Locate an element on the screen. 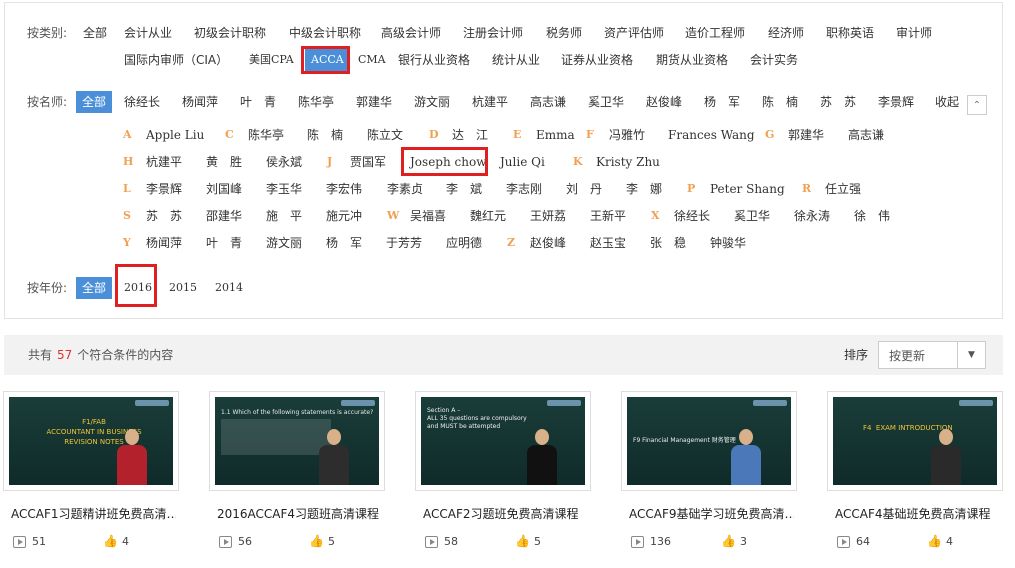  teacher-name: 魏红元 is located at coordinates (488, 216).